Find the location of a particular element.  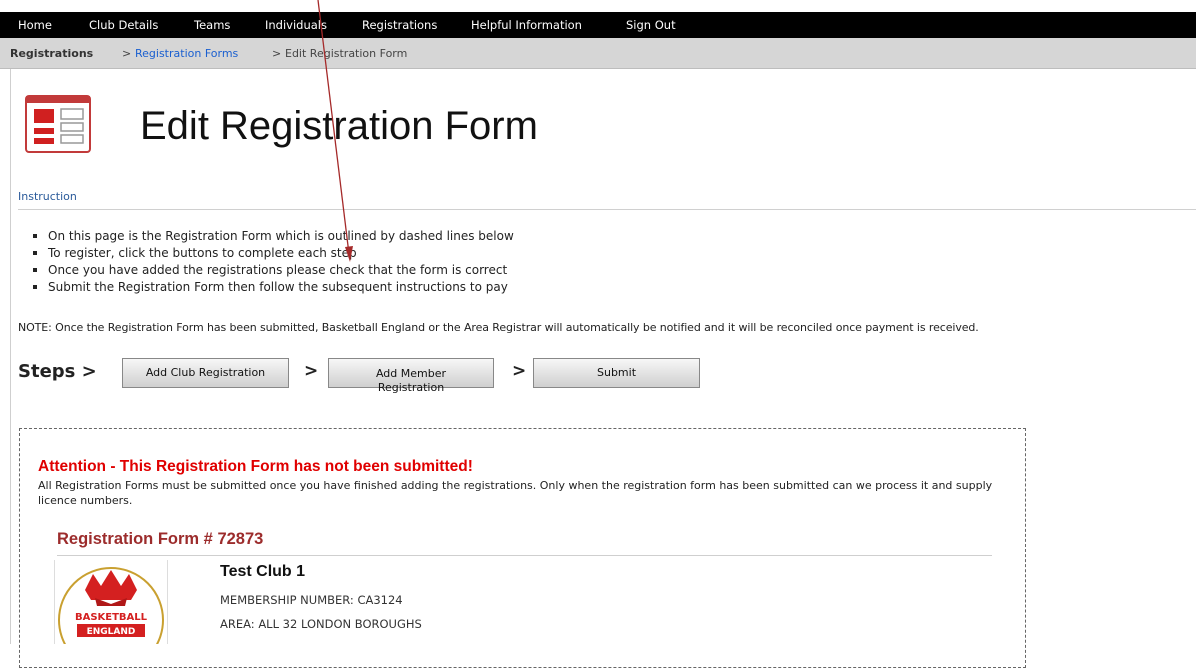

instruction-divider is located at coordinates (607, 209).